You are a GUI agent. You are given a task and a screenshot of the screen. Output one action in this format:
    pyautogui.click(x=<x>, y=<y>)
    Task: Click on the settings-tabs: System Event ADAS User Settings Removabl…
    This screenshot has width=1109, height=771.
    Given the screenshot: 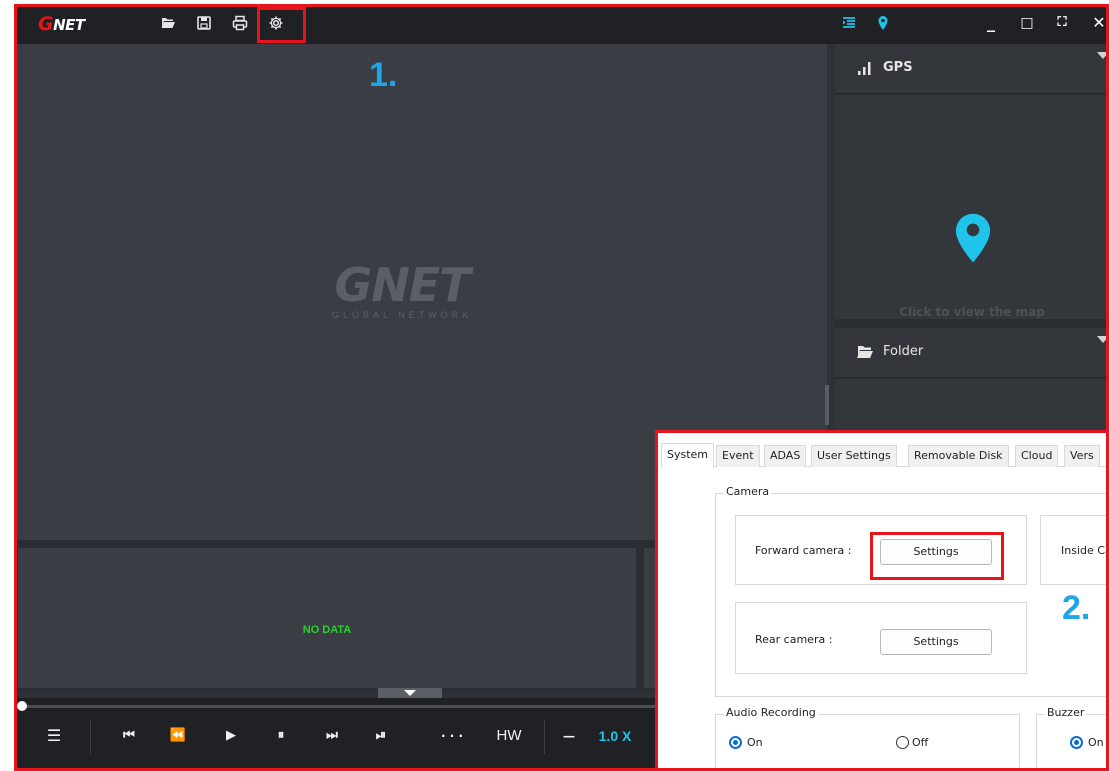 What is the action you would take?
    pyautogui.click(x=885, y=455)
    